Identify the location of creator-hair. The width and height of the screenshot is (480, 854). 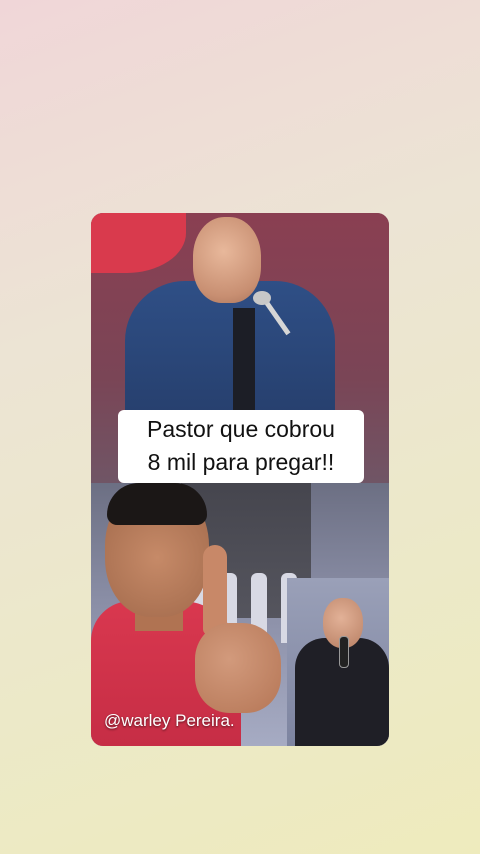
(157, 504).